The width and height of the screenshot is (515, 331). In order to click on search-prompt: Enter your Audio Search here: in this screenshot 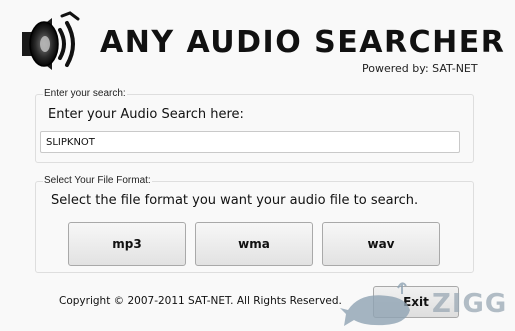, I will do `click(146, 114)`.